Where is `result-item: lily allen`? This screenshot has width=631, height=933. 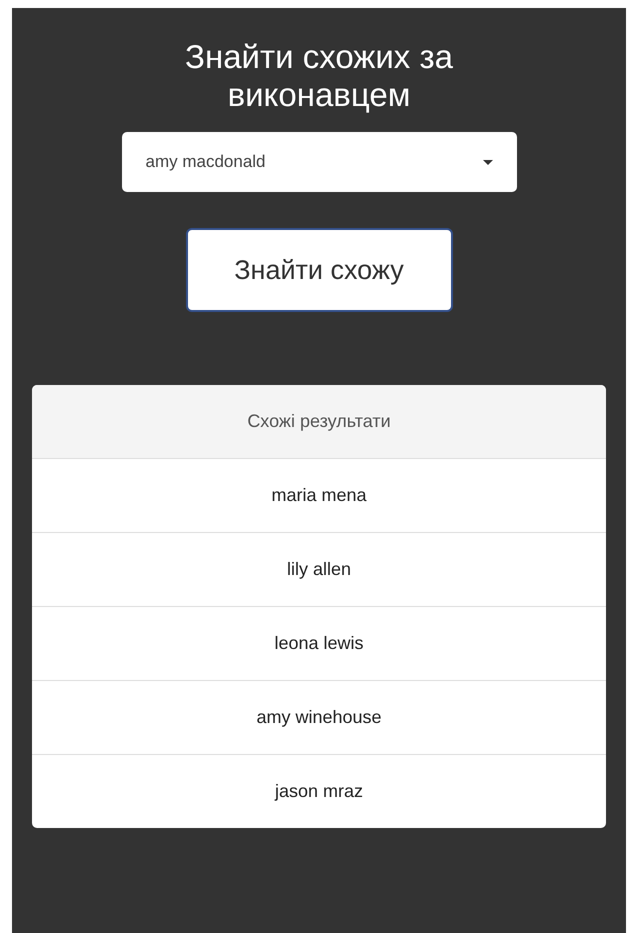 result-item: lily allen is located at coordinates (319, 570).